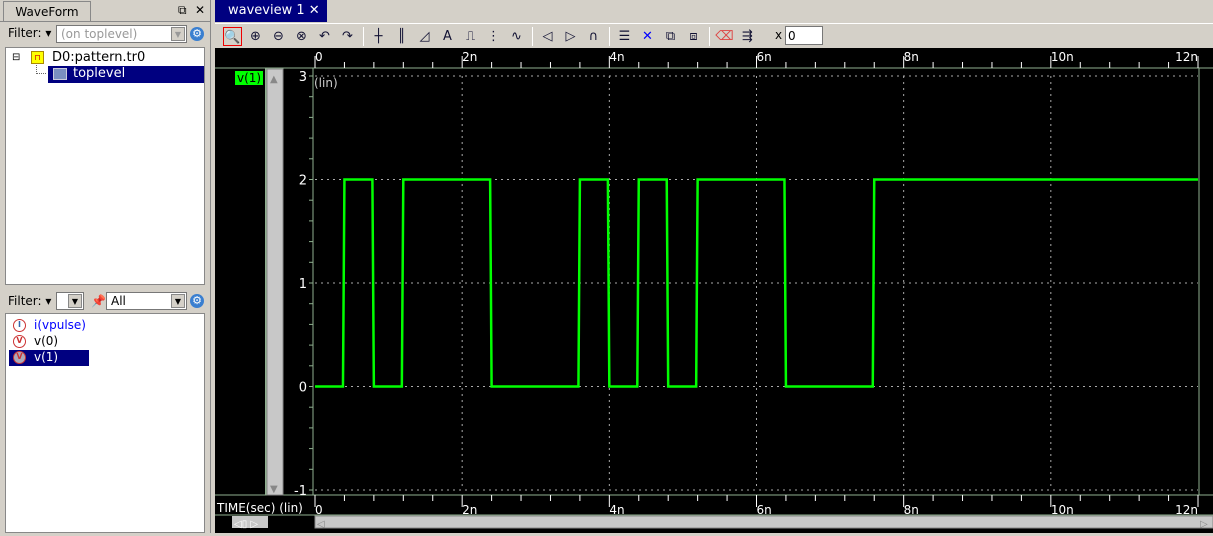 Image resolution: width=1213 pixels, height=536 pixels. I want to click on signal-label: v(1), so click(46, 357).